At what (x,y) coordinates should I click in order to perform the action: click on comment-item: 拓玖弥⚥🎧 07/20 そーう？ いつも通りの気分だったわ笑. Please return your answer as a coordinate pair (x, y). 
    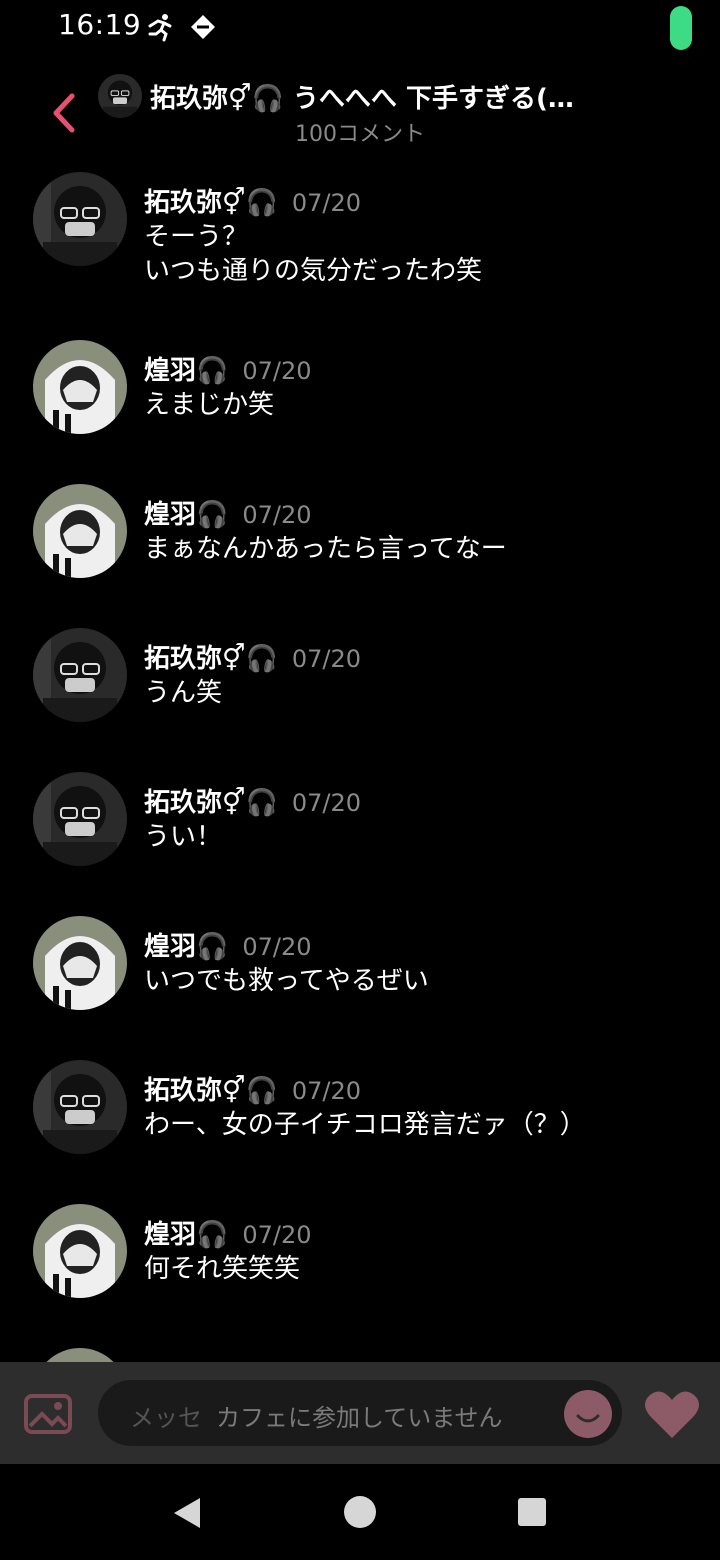
    Looking at the image, I should click on (360, 240).